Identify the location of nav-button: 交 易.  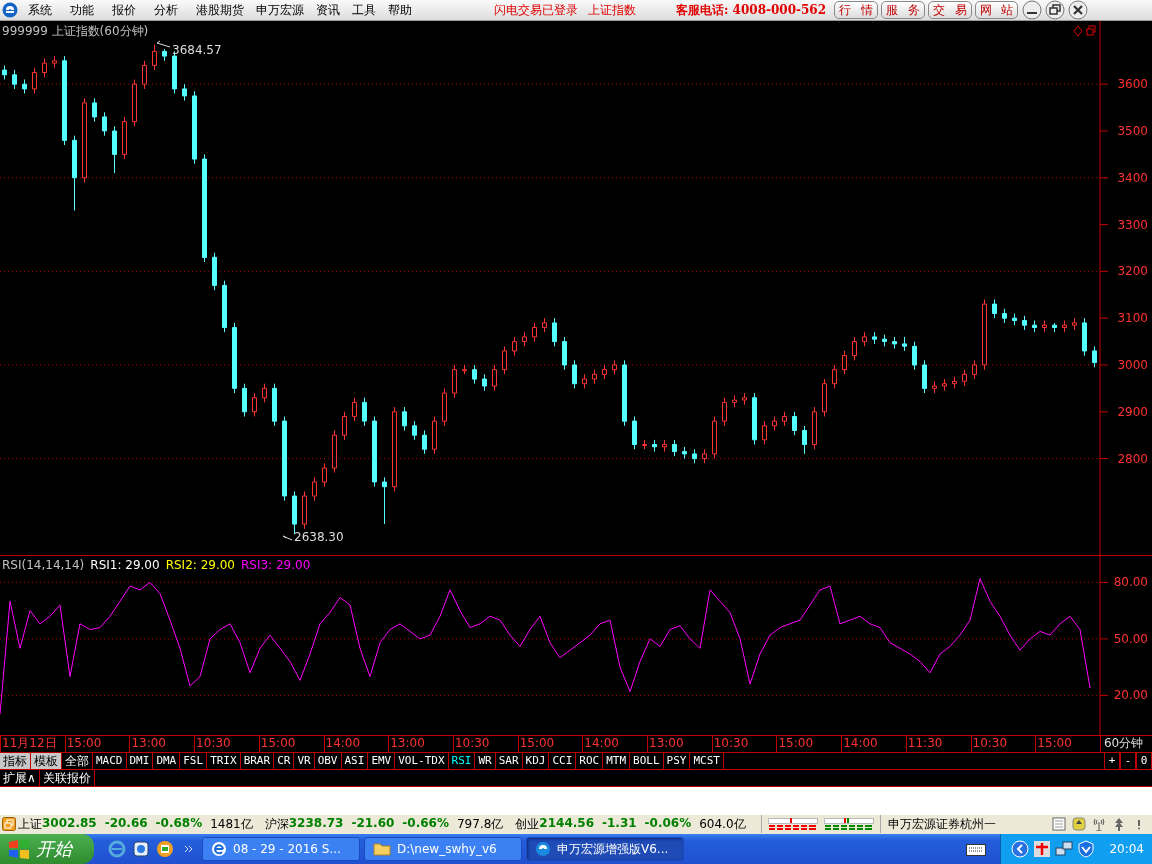
(949, 10).